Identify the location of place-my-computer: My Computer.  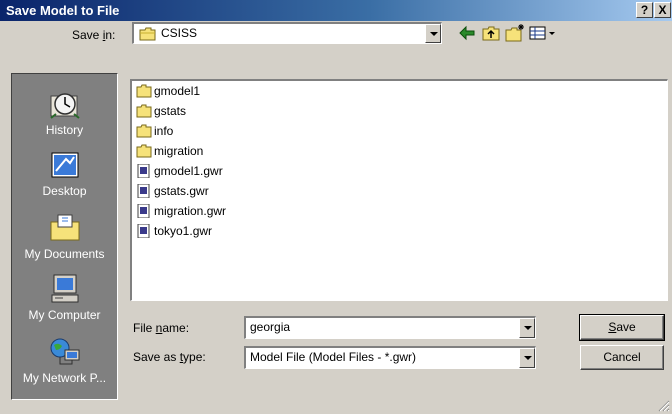
(64, 297).